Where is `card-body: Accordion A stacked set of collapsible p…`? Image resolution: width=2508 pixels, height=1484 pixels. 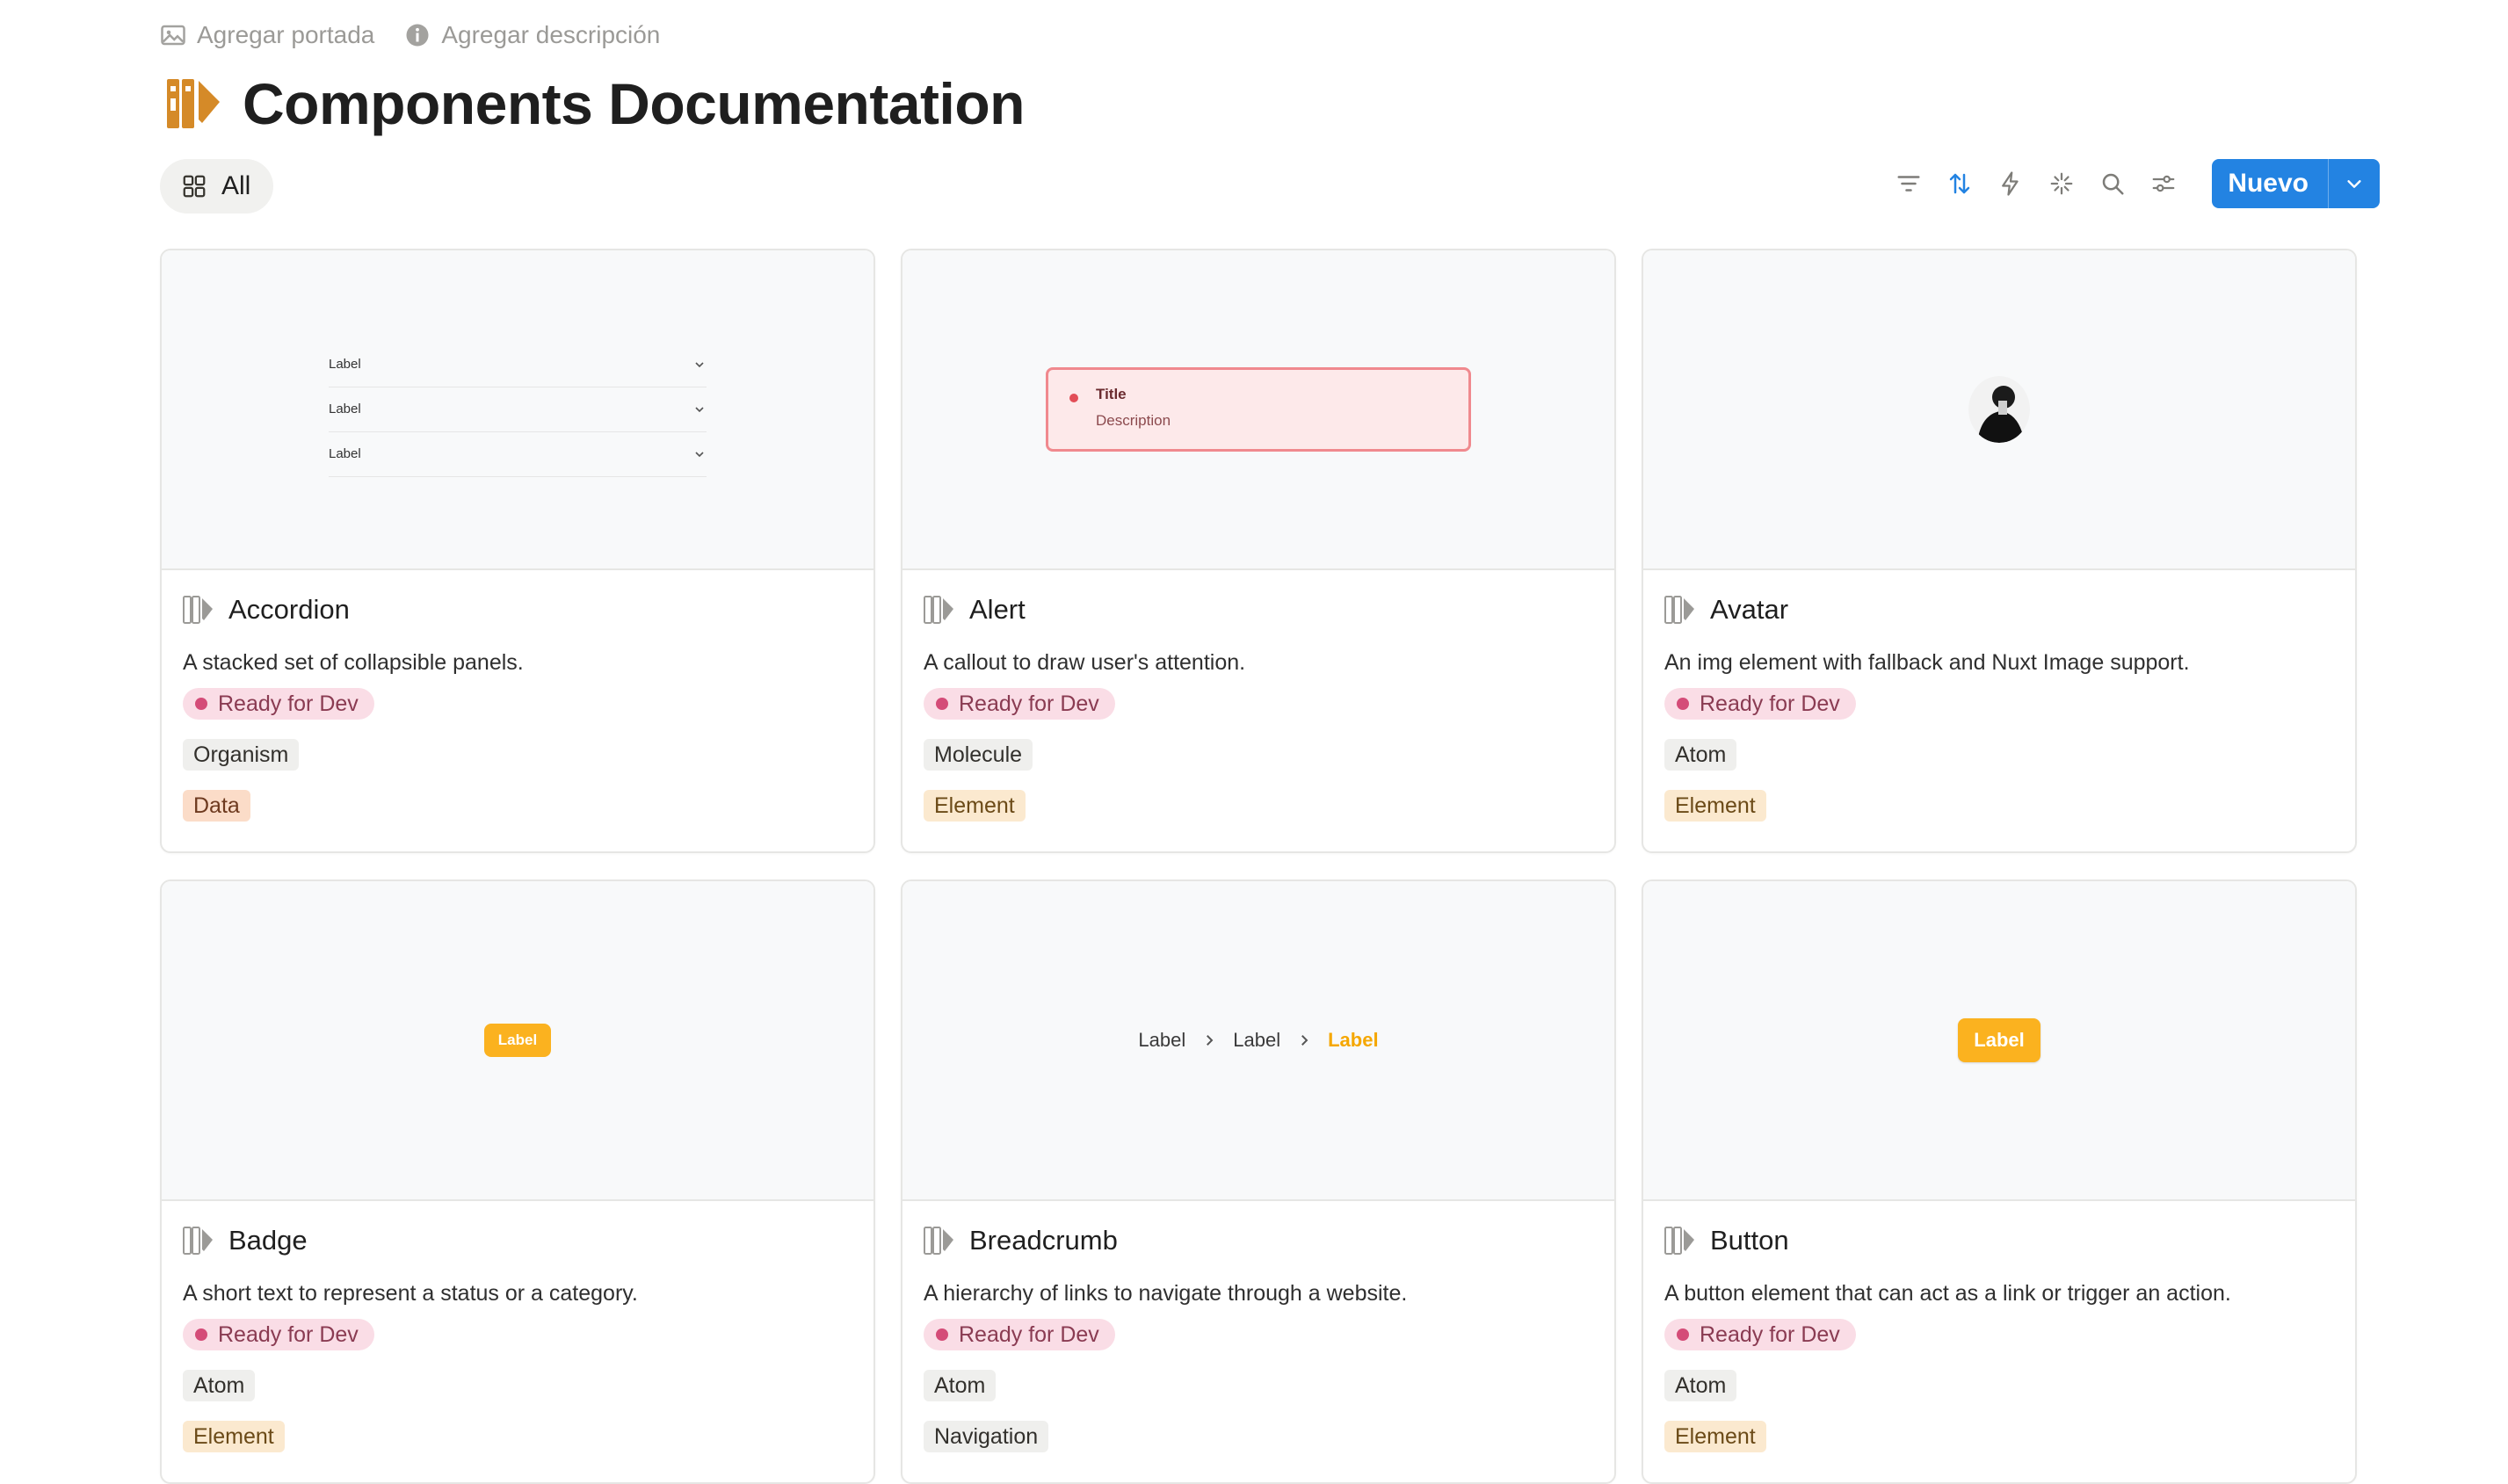
card-body: Accordion A stacked set of collapsible p… is located at coordinates (517, 707).